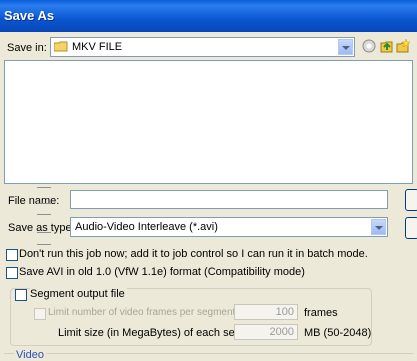 The height and width of the screenshot is (361, 417). I want to click on save-button, so click(411, 200).